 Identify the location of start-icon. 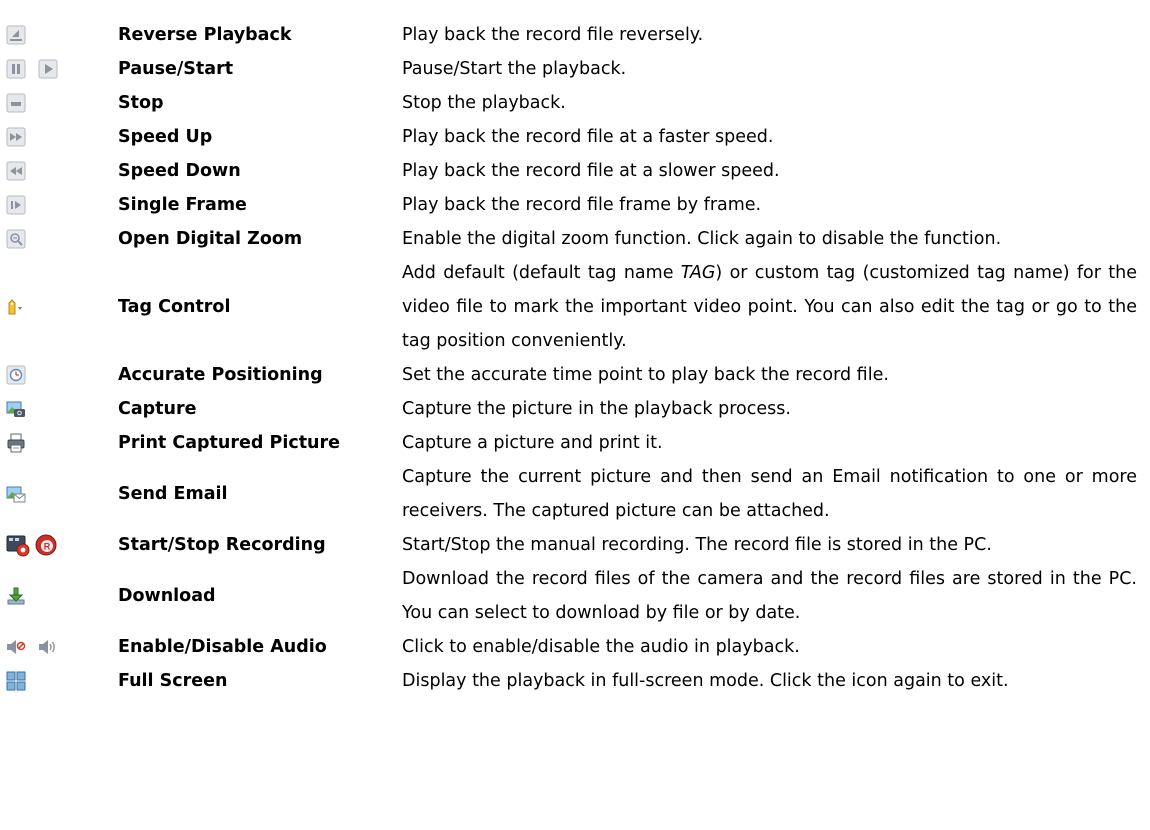
(48, 69).